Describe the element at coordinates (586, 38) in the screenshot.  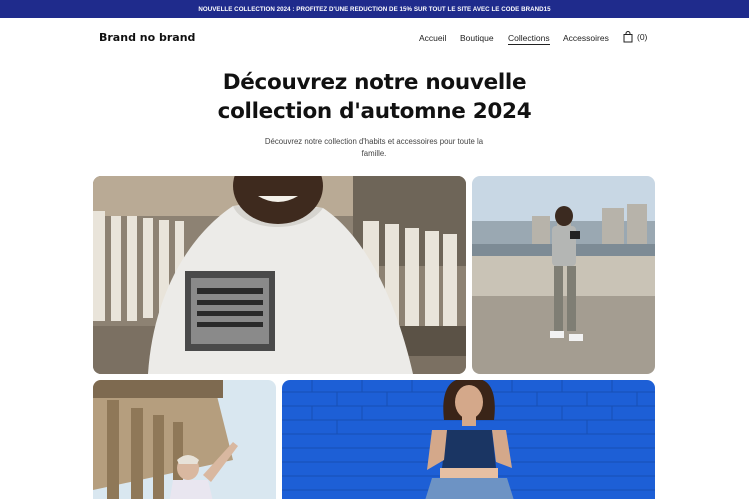
I see `nav-item-accessoires: Accessoires` at that location.